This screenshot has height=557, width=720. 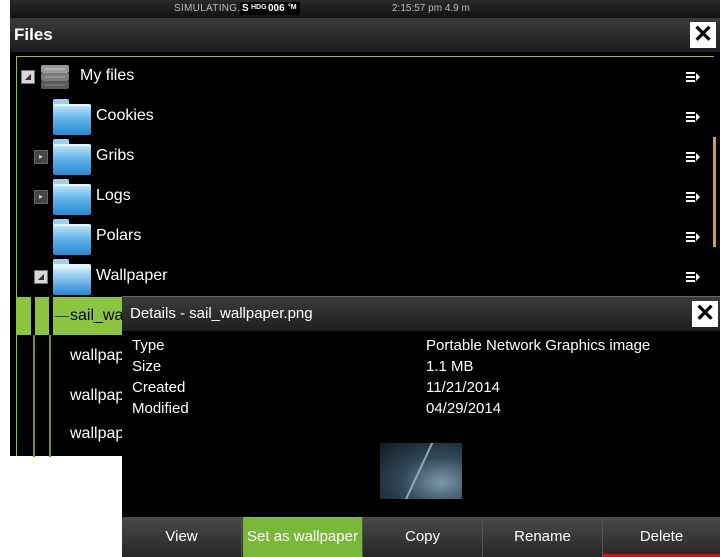 What do you see at coordinates (303, 537) in the screenshot?
I see `set-as-wallpaper-button: Set as wallpaper` at bounding box center [303, 537].